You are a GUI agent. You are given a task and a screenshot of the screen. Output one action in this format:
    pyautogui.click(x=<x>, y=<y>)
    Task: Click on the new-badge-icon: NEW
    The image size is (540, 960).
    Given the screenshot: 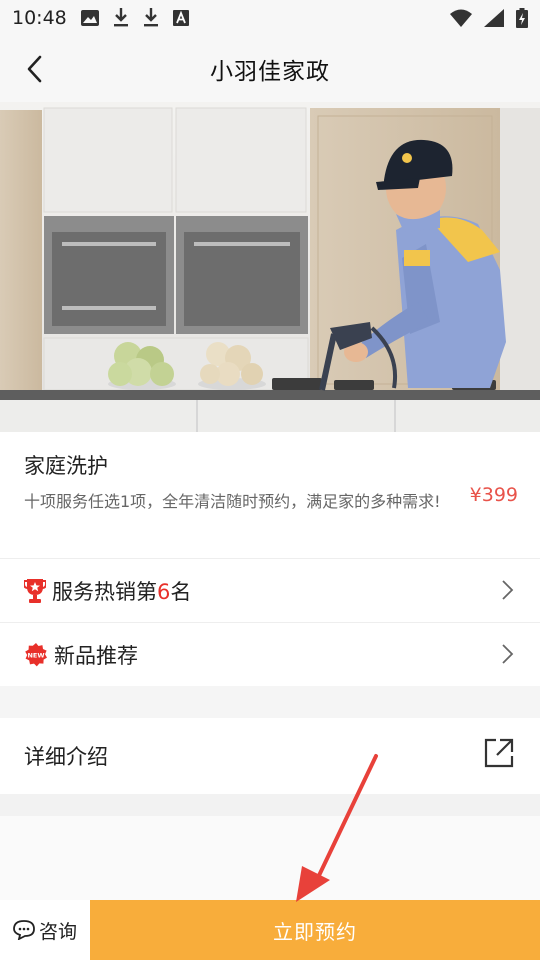 What is the action you would take?
    pyautogui.click(x=36, y=654)
    